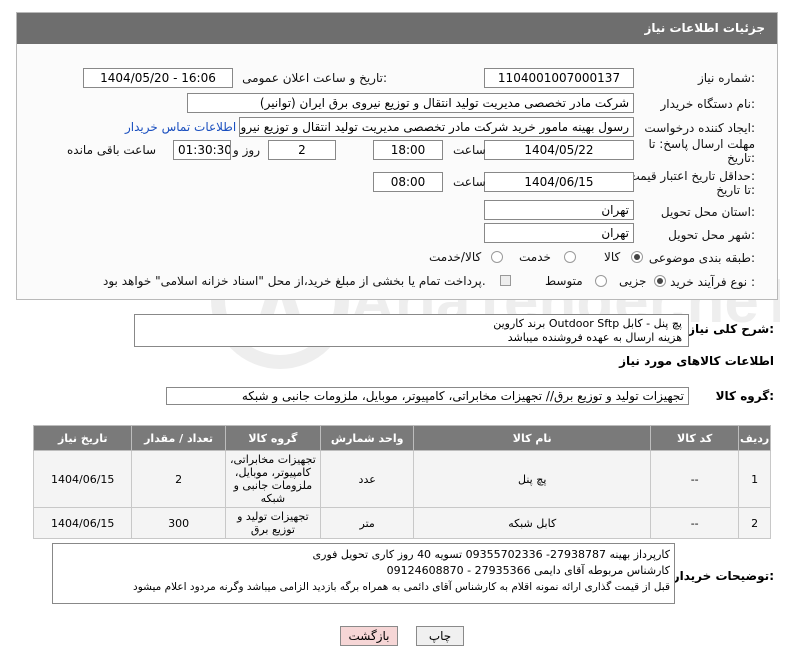 The height and width of the screenshot is (662, 788). I want to click on goods-info-title: اطلاعات کالاهای مورد نیاز, so click(696, 361).